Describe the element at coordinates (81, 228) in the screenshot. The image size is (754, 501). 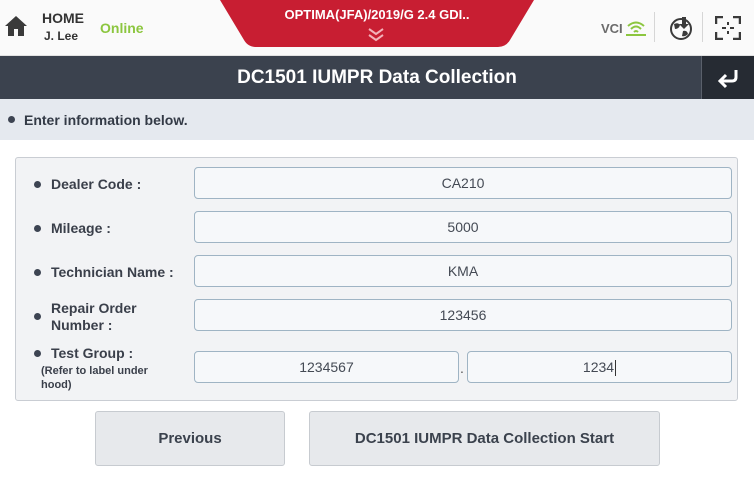
I see `mileage-label: Mileage :` at that location.